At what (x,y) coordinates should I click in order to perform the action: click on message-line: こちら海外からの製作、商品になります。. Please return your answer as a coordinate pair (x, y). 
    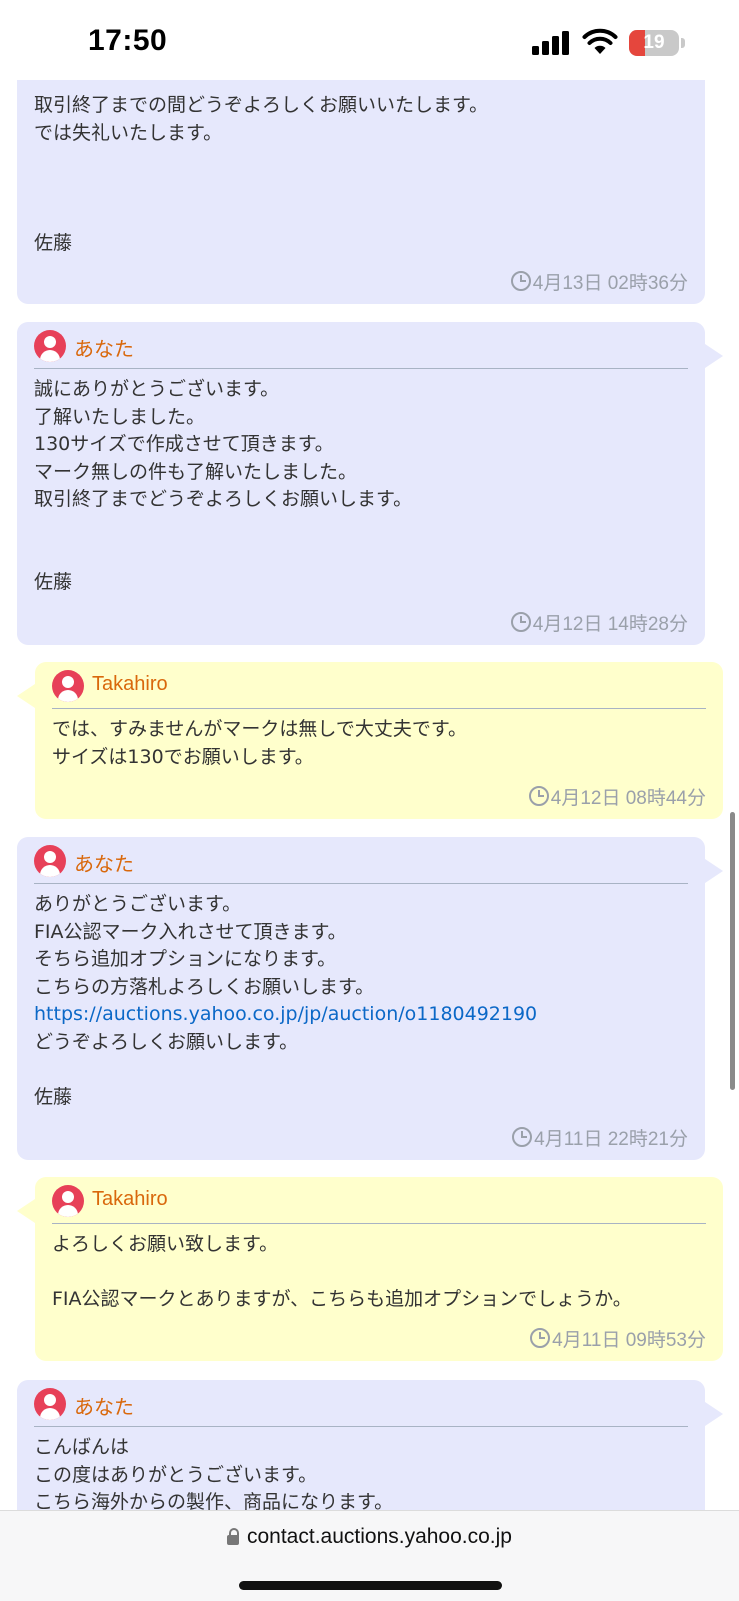
    Looking at the image, I should click on (214, 1500).